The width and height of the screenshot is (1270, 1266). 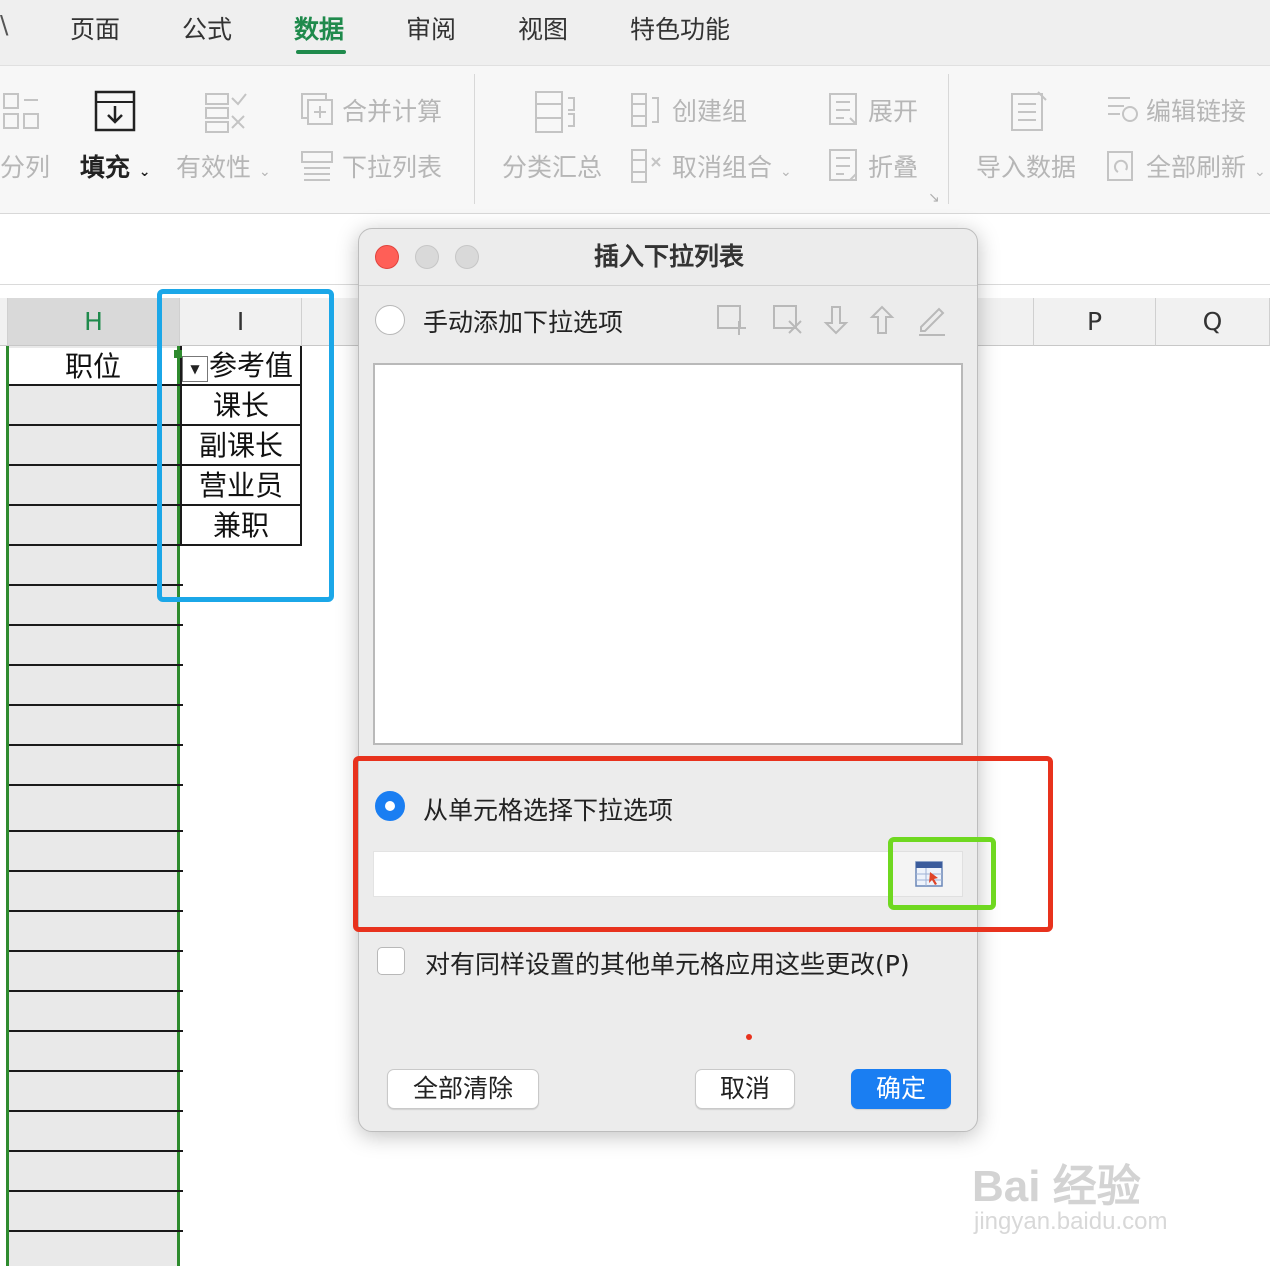 What do you see at coordinates (95, 28) in the screenshot?
I see `tab-page: 页面` at bounding box center [95, 28].